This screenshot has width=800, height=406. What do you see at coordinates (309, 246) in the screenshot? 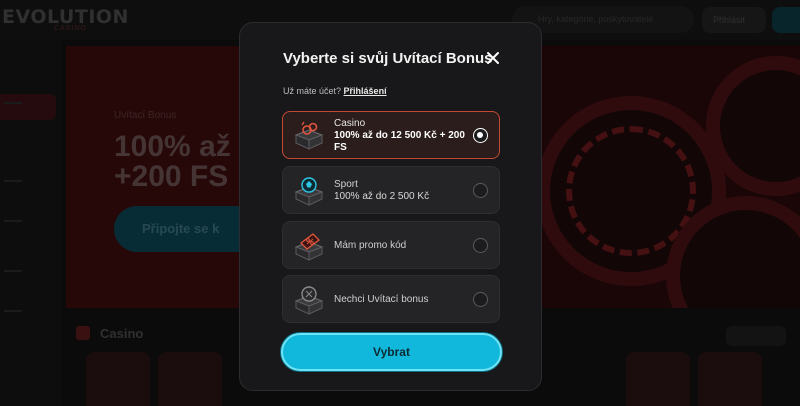
I see `promo-percent-icon` at bounding box center [309, 246].